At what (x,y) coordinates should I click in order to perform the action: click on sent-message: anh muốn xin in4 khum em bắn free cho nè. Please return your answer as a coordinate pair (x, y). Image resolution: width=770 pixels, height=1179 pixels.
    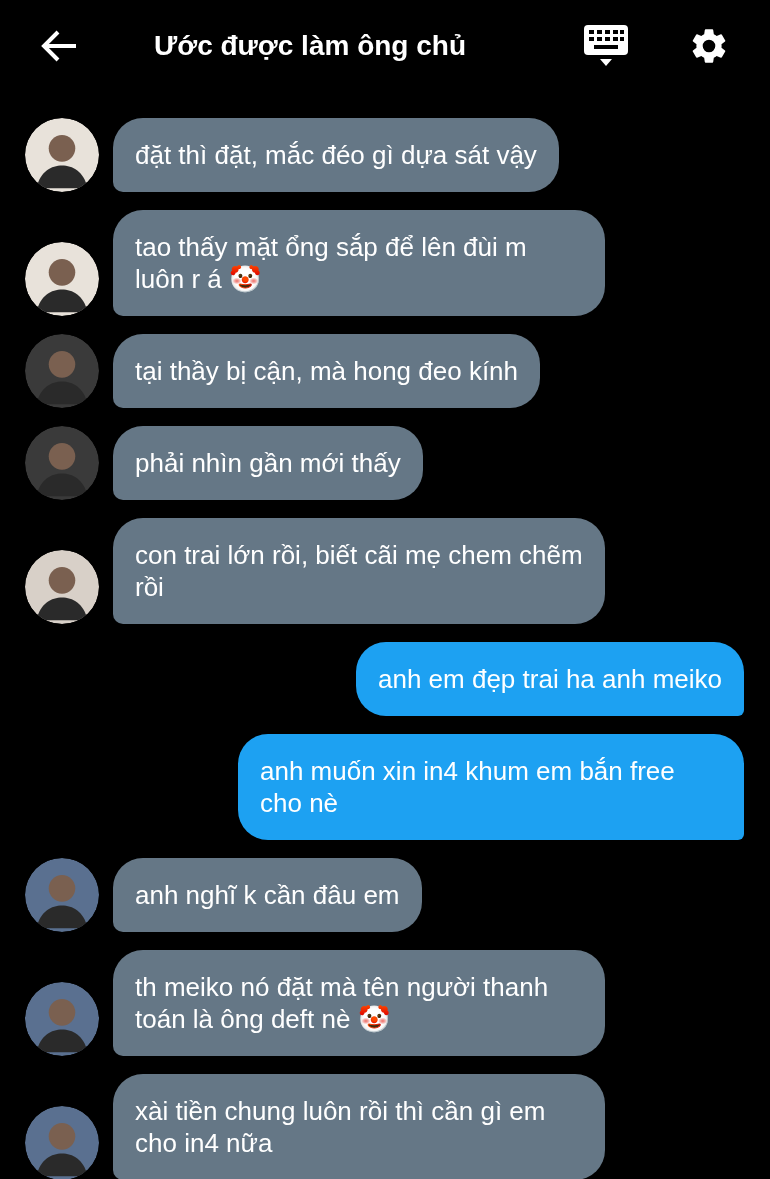
    Looking at the image, I should click on (491, 787).